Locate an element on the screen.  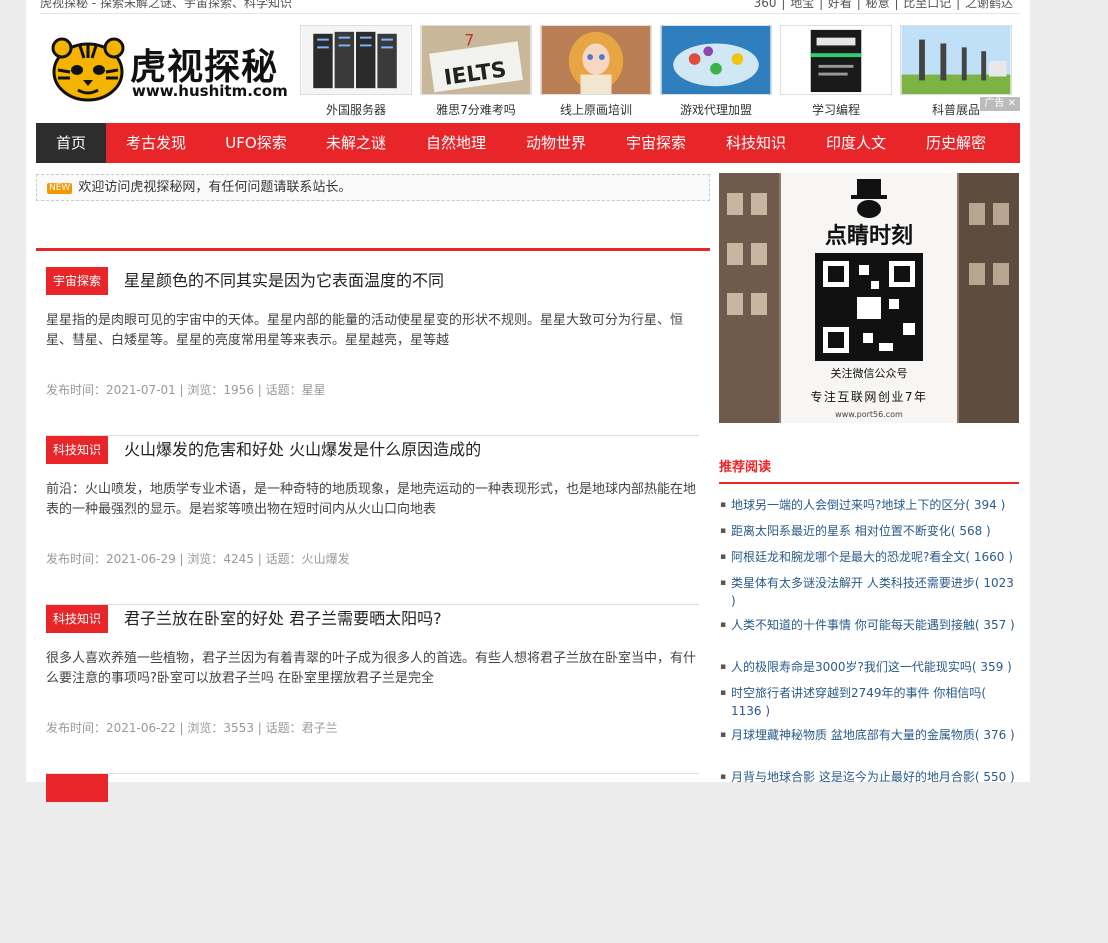
top-links: 360 | 地宝 | 好看 | 秘意 | 比至口记 | 之谢鹤达 is located at coordinates (883, 5).